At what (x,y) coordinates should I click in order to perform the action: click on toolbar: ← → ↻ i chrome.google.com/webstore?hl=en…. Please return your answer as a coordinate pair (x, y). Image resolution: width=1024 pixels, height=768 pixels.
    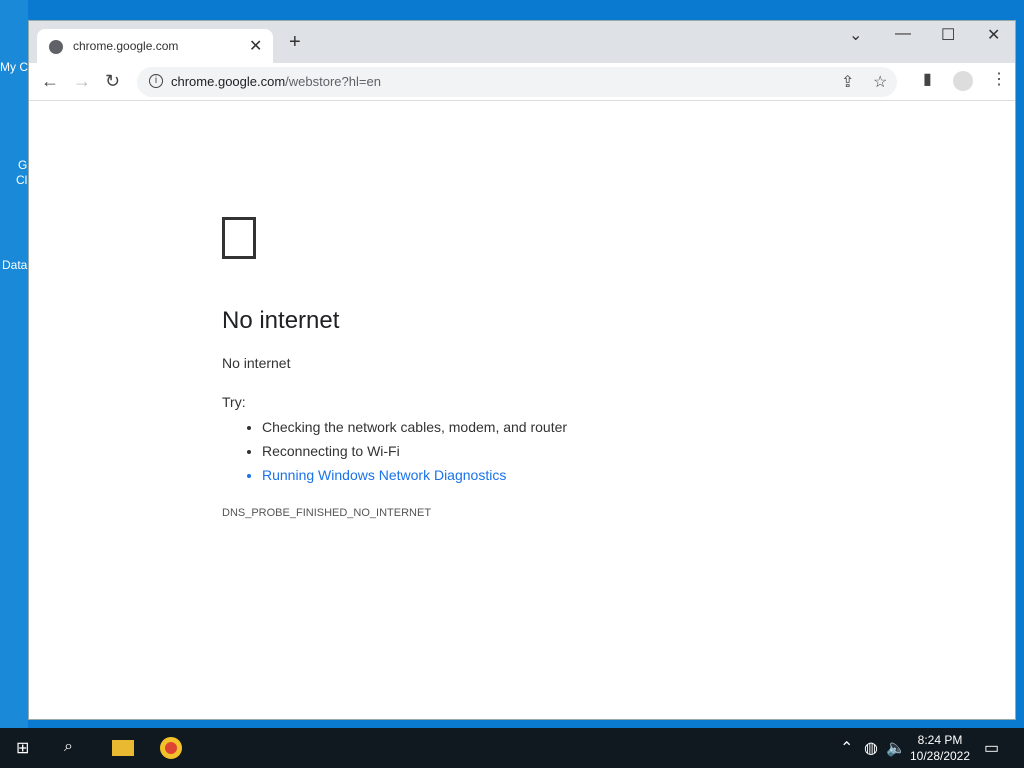
    Looking at the image, I should click on (522, 82).